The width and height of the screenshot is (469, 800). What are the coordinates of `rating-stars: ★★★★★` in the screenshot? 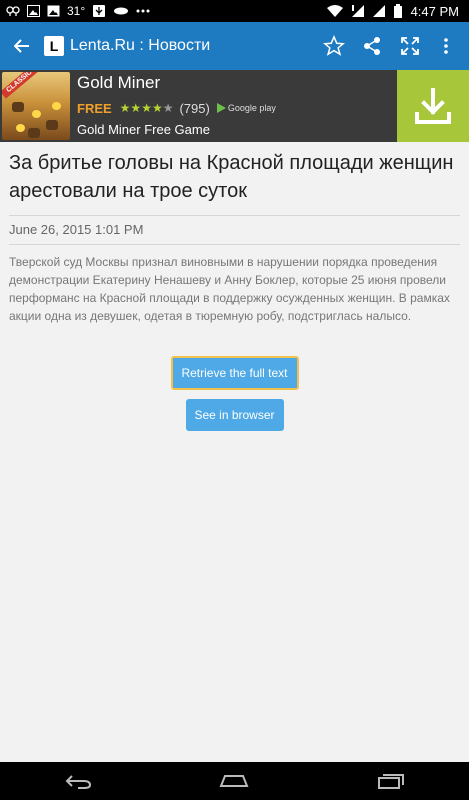 It's located at (146, 108).